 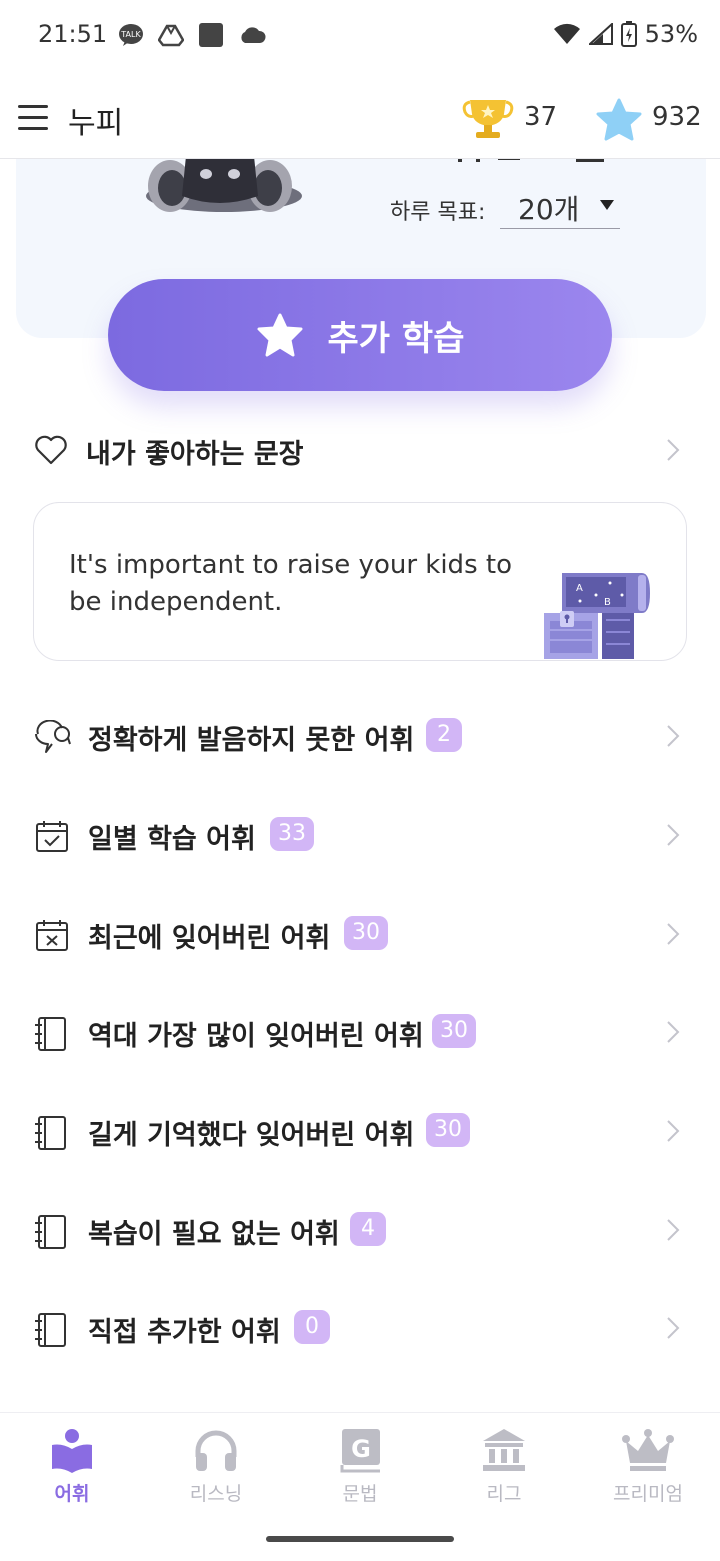 I want to click on count-badge: 4, so click(x=368, y=1229).